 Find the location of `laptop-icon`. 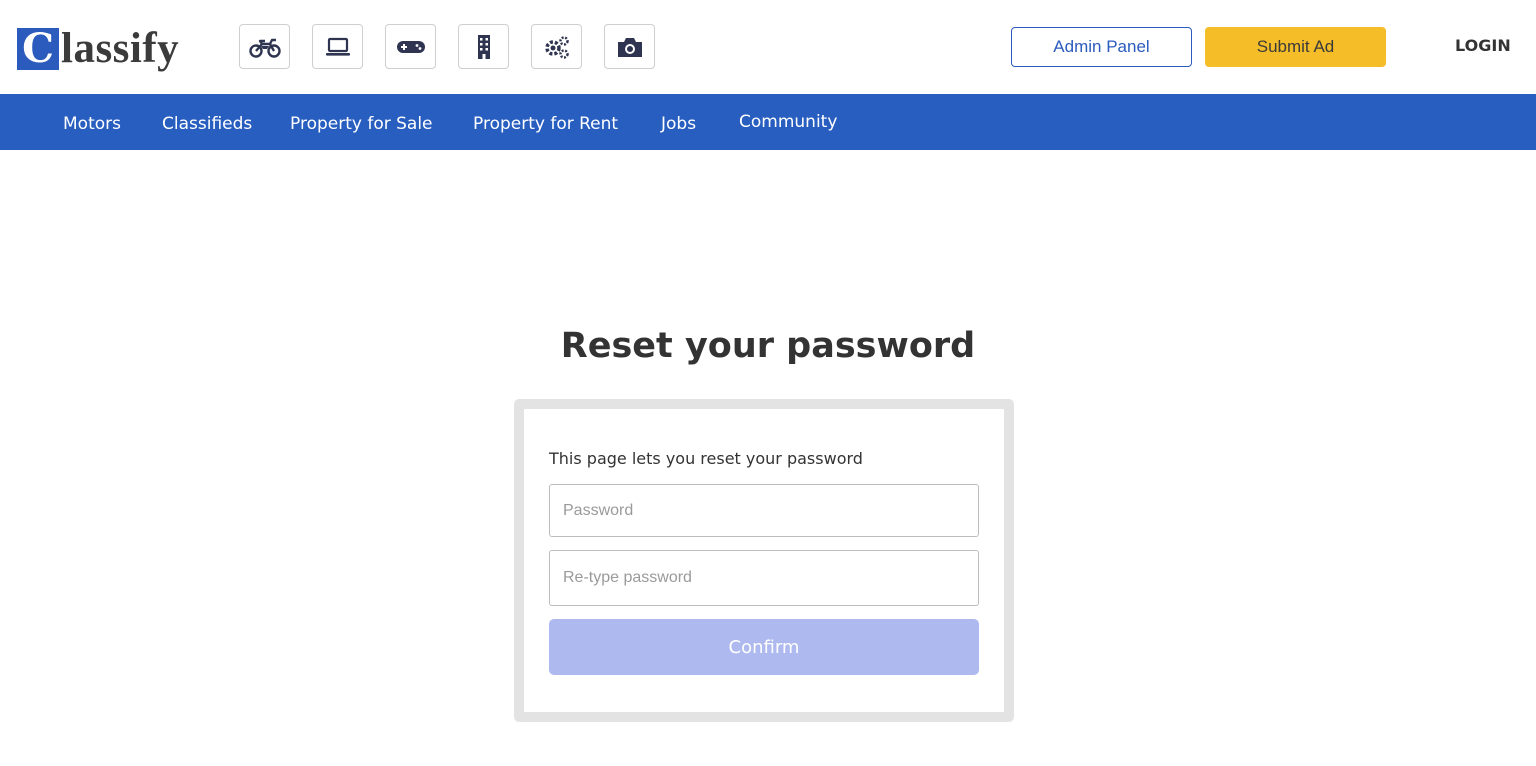

laptop-icon is located at coordinates (337, 46).